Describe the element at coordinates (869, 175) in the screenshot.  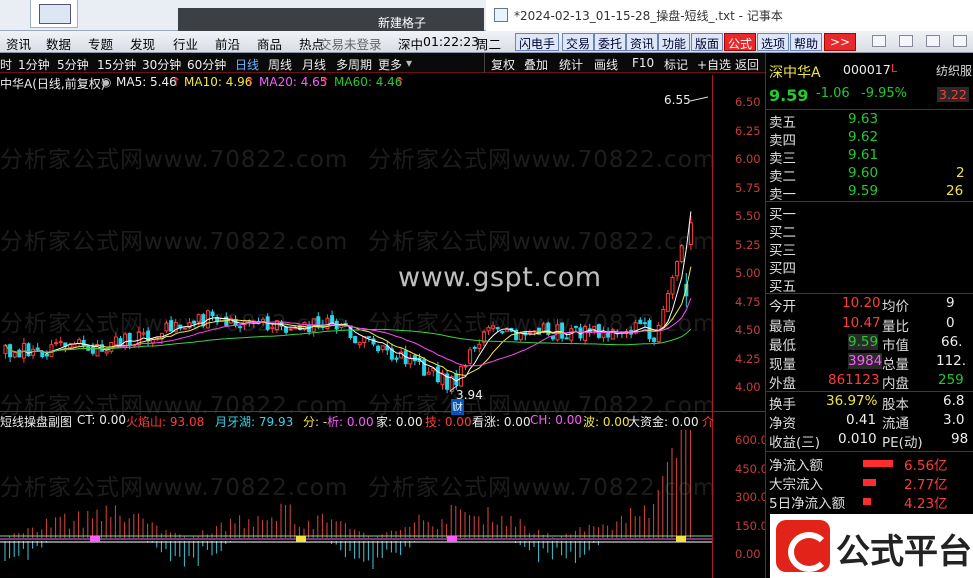
I see `ask-2: 卖二 9.60 2` at that location.